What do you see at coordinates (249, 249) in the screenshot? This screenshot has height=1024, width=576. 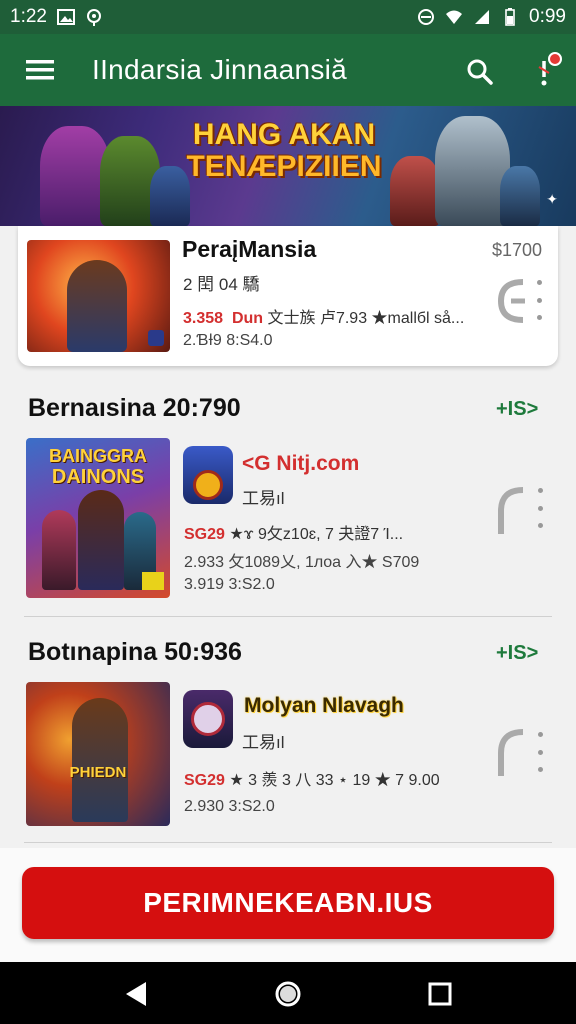 I see `featured-game-title: PeraįMansia` at bounding box center [249, 249].